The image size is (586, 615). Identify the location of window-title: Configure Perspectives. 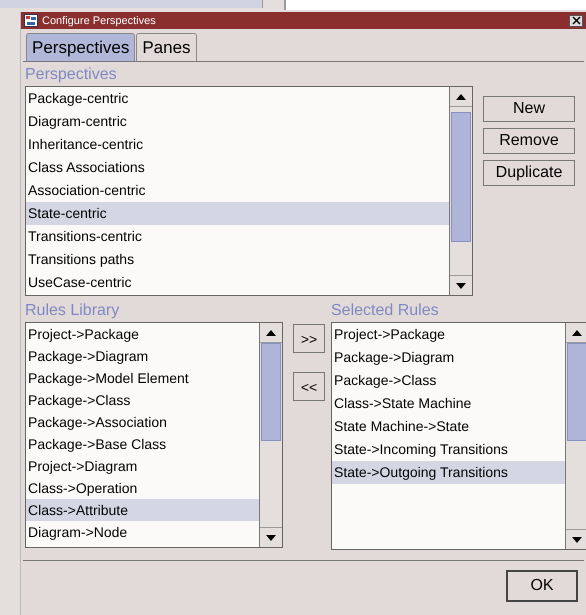
(99, 20).